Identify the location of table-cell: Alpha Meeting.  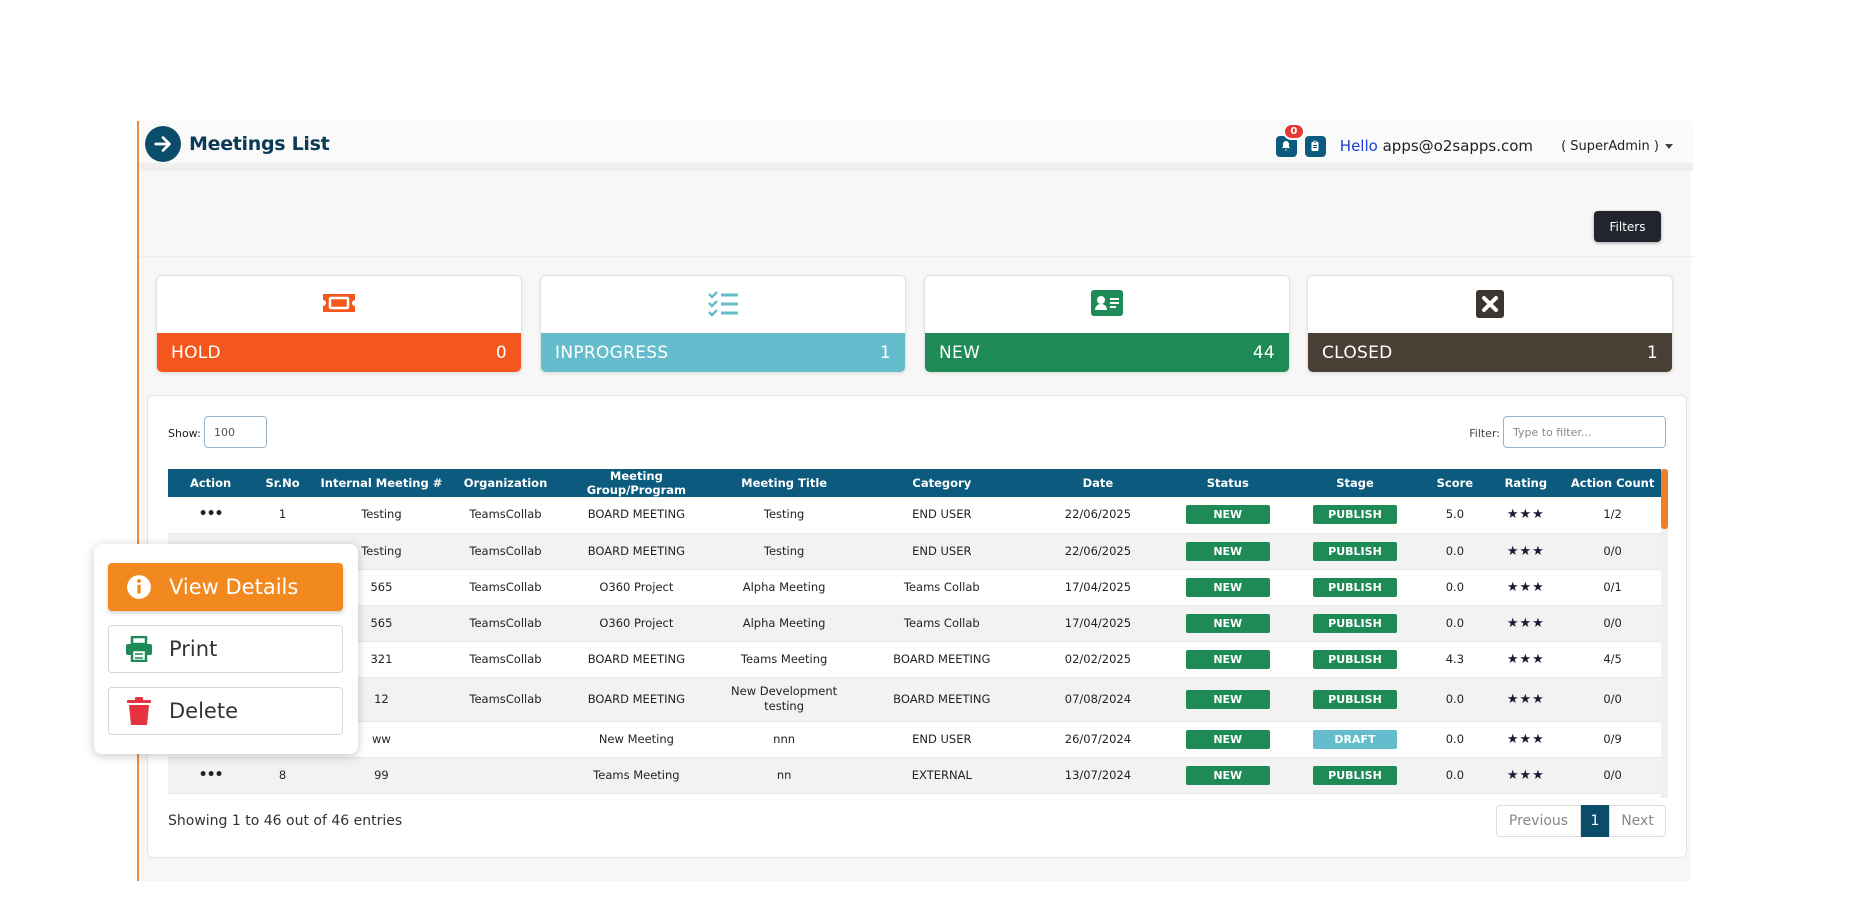
(784, 587).